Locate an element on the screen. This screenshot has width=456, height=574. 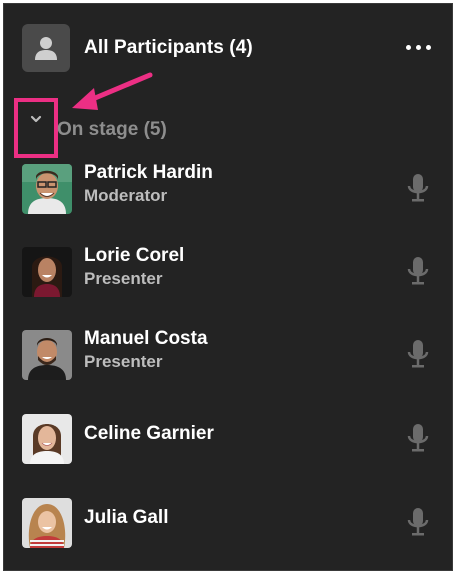
participant-row: Lorie Corel Presenter is located at coordinates (234, 271).